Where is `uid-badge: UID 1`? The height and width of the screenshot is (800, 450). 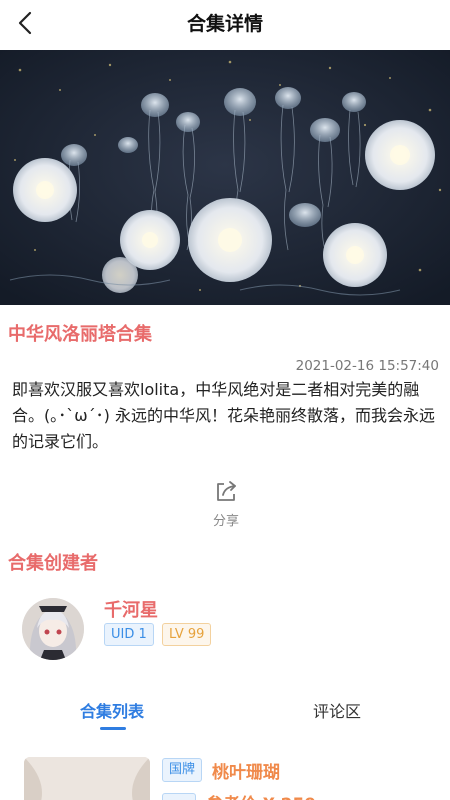 uid-badge: UID 1 is located at coordinates (129, 634).